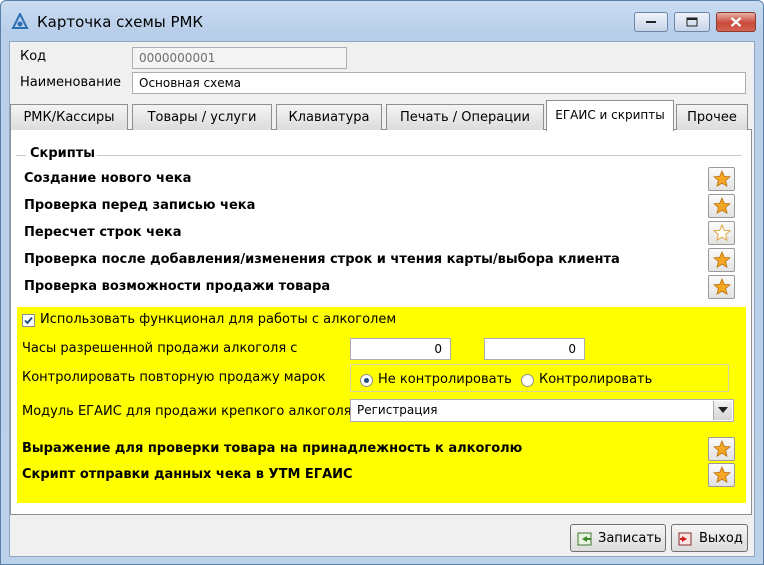 The width and height of the screenshot is (764, 565). I want to click on code-field: 0000000001, so click(239, 58).